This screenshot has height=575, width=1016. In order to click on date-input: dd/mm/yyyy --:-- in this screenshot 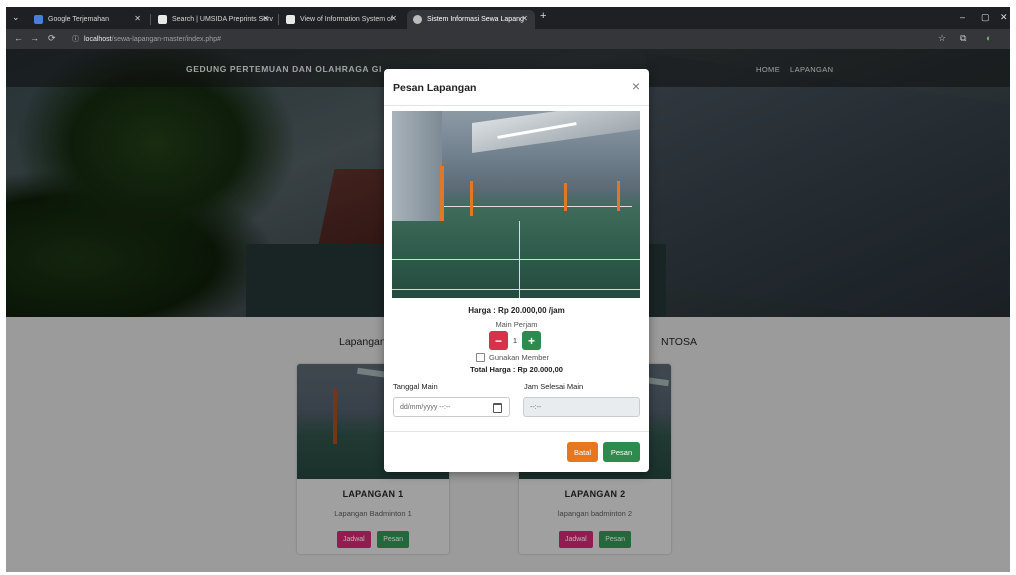, I will do `click(451, 407)`.